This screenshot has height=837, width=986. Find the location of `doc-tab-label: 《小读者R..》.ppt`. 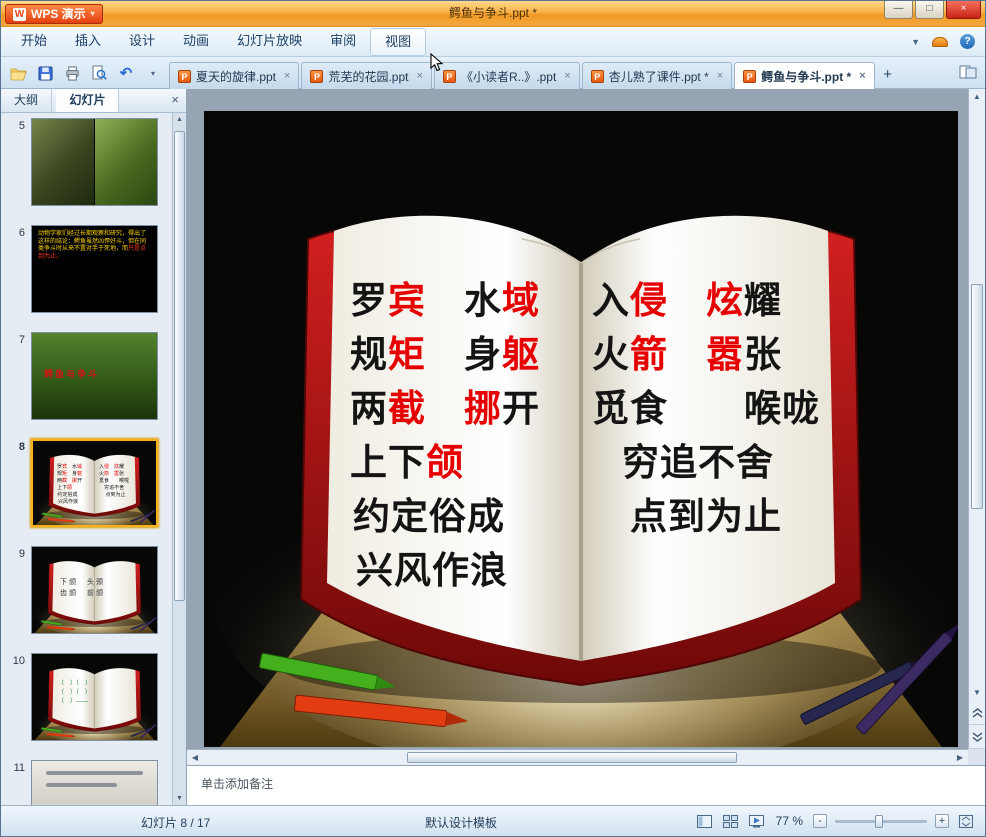

doc-tab-label: 《小读者R..》.ppt is located at coordinates (508, 76).